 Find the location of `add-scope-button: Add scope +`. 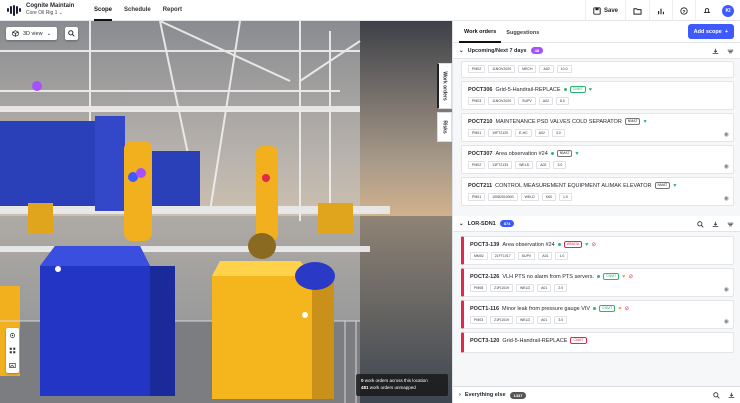

add-scope-button: Add scope + is located at coordinates (710, 31).